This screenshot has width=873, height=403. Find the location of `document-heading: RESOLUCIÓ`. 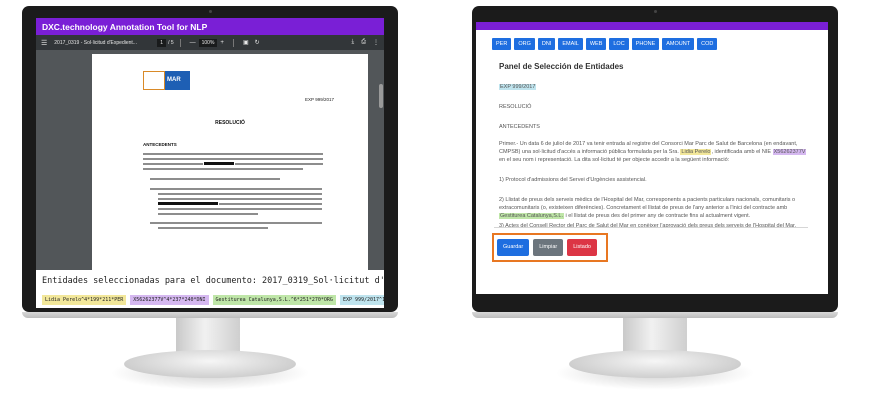

document-heading: RESOLUCIÓ is located at coordinates (230, 123).